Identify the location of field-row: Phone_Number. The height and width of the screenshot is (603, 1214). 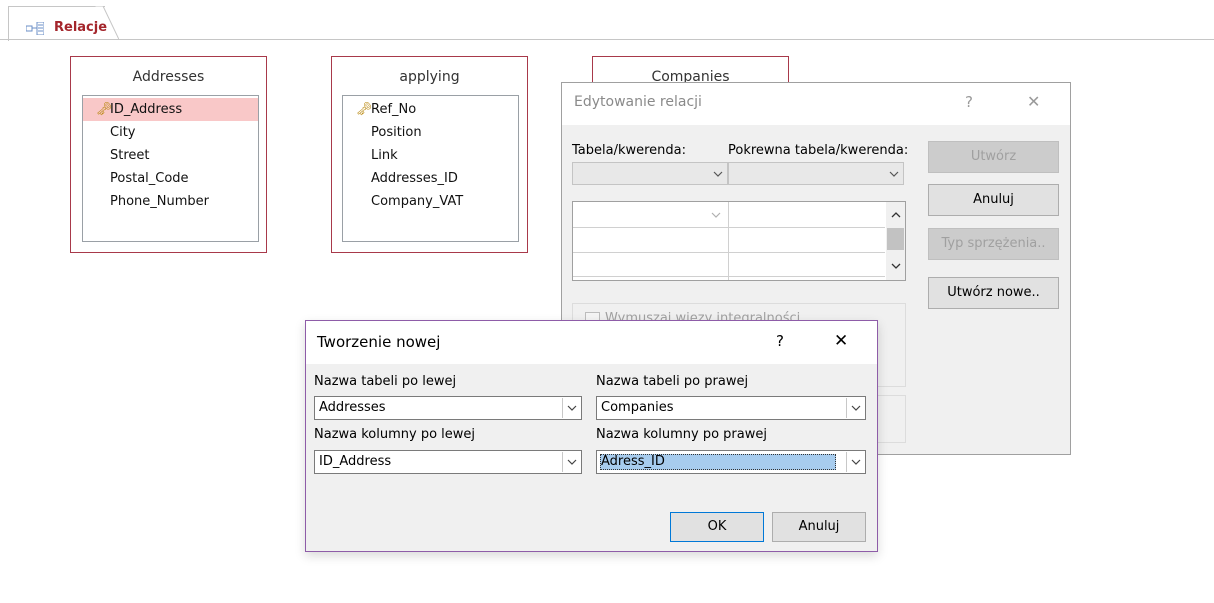
(170, 201).